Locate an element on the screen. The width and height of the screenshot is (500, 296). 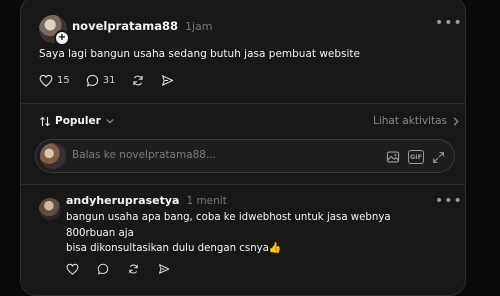
post-header: novelpratama88 1jam is located at coordinates (142, 26).